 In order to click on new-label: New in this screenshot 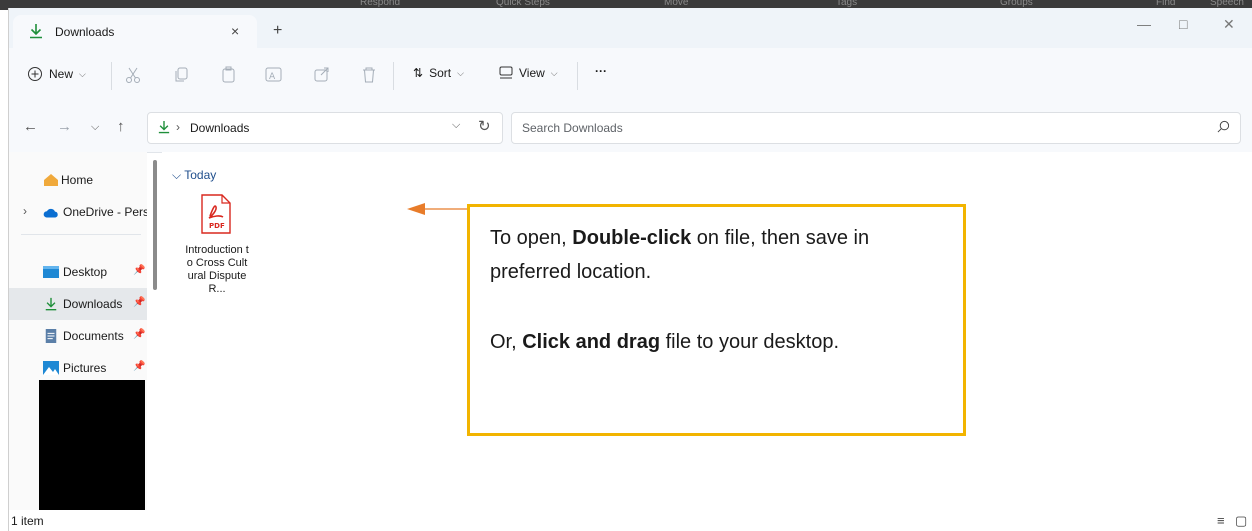, I will do `click(61, 74)`.